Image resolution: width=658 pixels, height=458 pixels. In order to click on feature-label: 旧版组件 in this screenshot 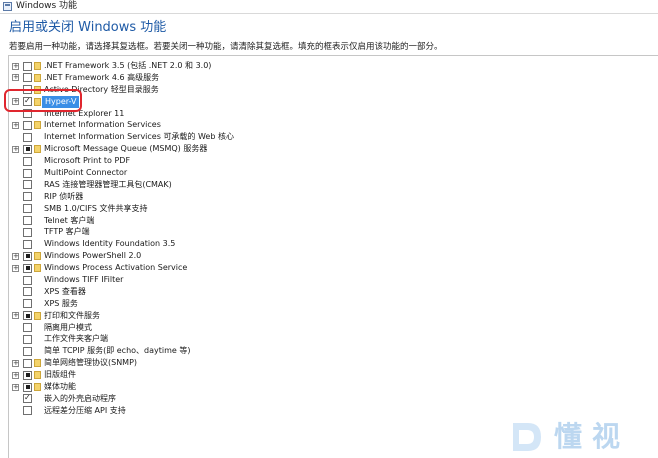, I will do `click(60, 375)`.